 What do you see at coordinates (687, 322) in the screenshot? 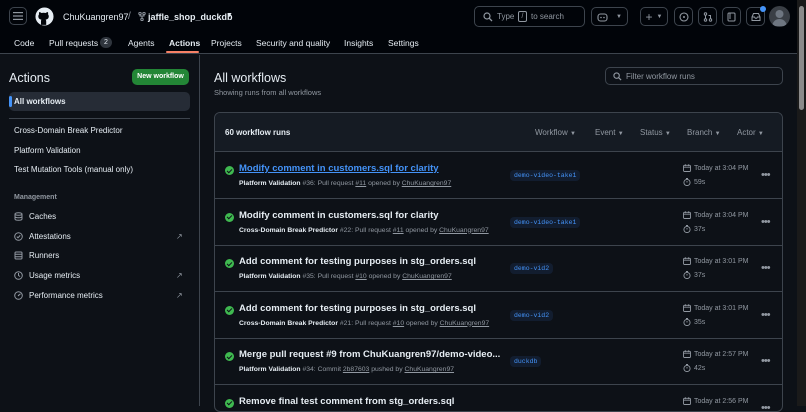
I see `stopwatch-icon` at bounding box center [687, 322].